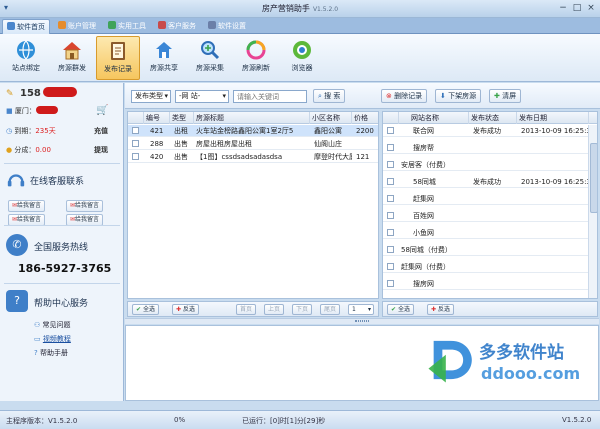 The width and height of the screenshot is (600, 429). I want to click on table-row: 420 出售 【1图】cssdsadsadasdsa 摩登时代大厦 121, so click(253, 157).